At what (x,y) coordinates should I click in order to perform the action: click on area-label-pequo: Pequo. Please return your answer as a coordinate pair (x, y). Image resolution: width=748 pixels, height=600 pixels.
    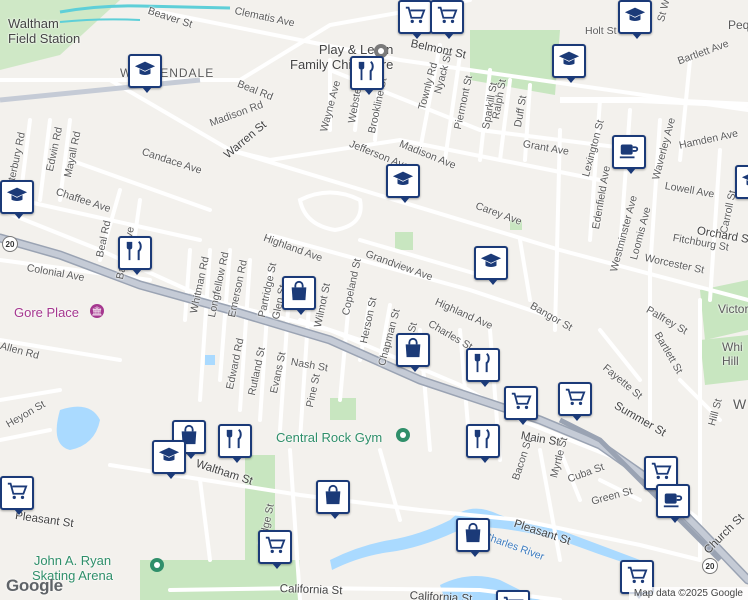
    Looking at the image, I should click on (738, 25).